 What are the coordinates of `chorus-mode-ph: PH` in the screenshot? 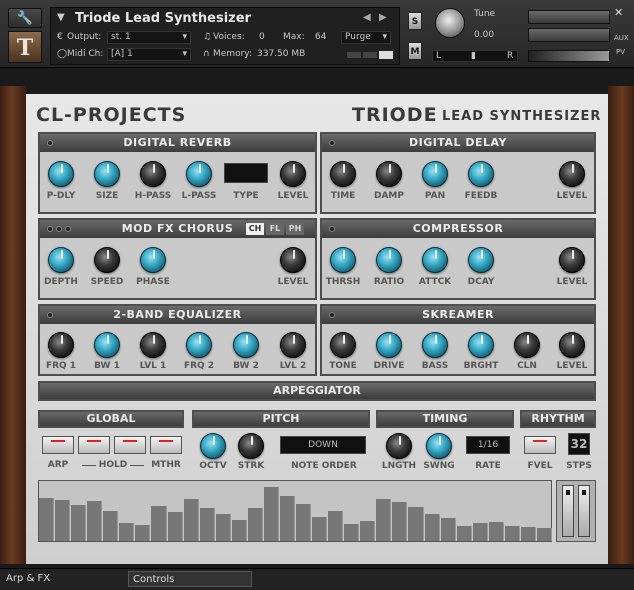 It's located at (295, 229).